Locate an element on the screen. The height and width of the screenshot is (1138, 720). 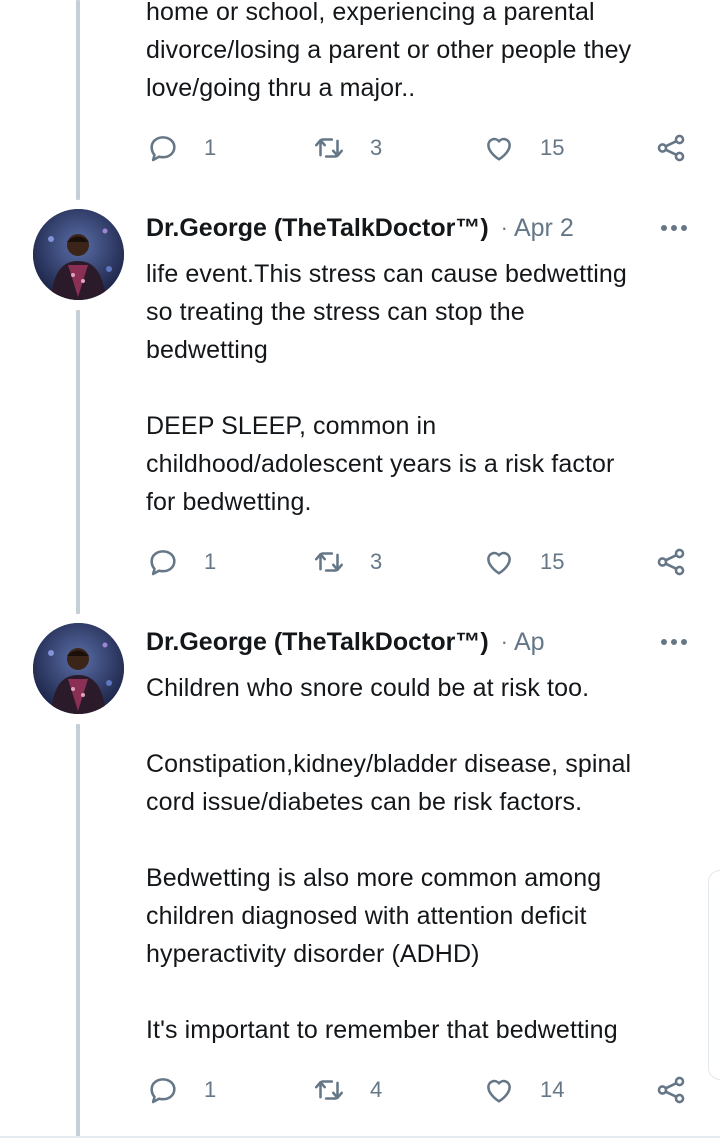
retweet-button: 4 is located at coordinates (347, 1090).